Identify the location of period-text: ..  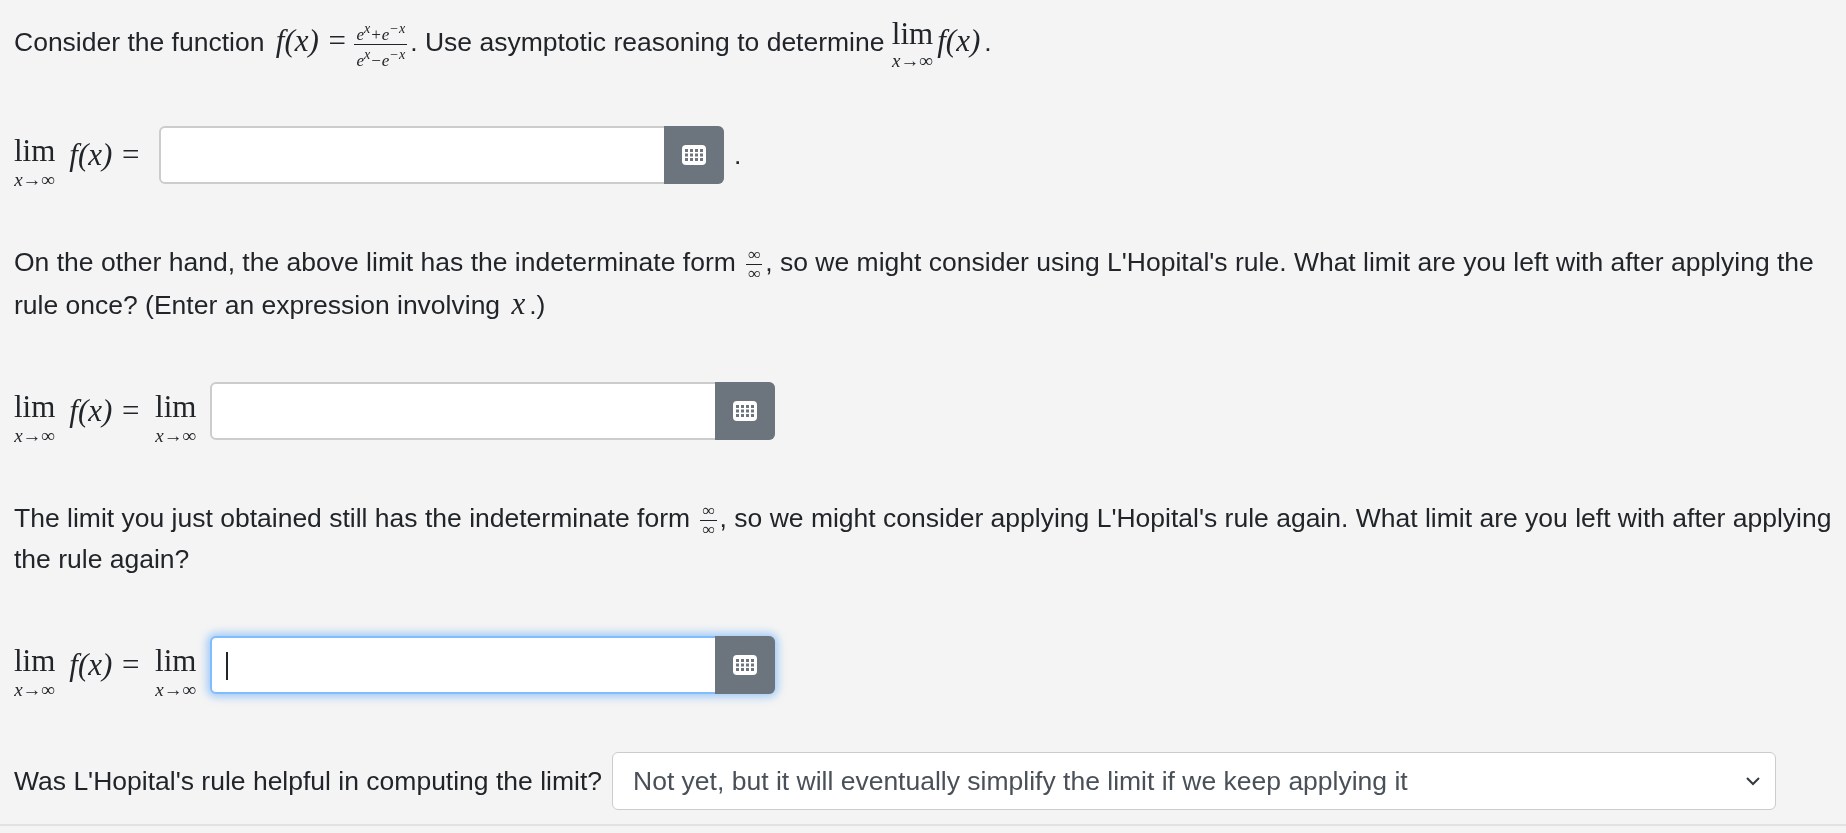
(738, 155).